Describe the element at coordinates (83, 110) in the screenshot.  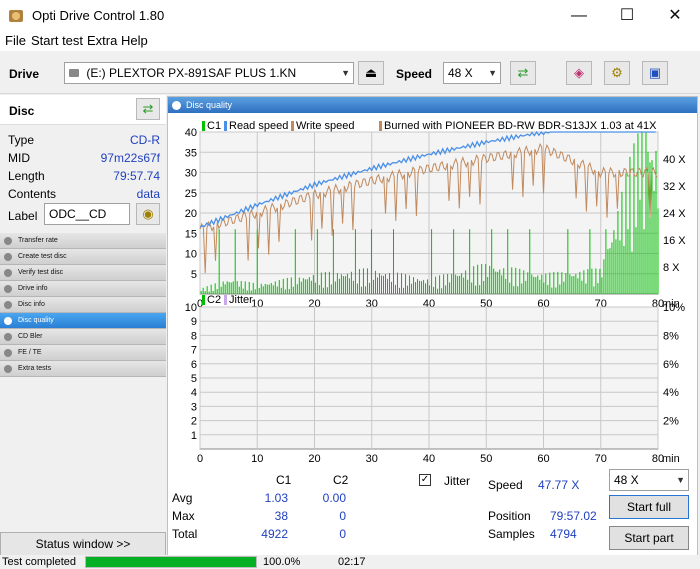
I see `disc-header: Disc ⇄` at that location.